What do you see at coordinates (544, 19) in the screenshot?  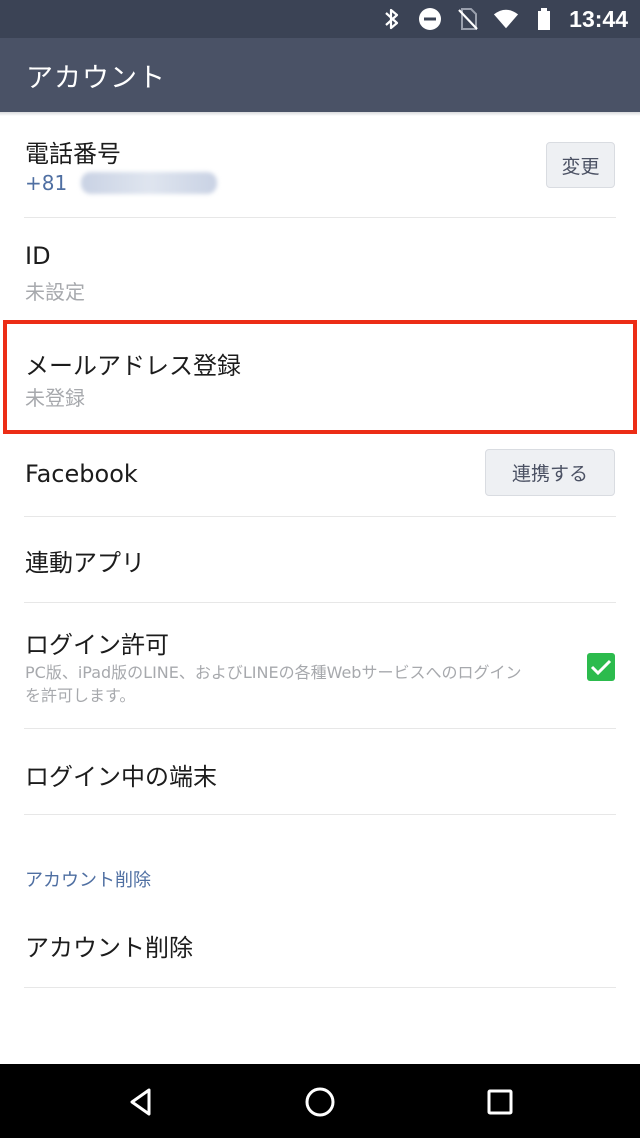 I see `battery-icon` at bounding box center [544, 19].